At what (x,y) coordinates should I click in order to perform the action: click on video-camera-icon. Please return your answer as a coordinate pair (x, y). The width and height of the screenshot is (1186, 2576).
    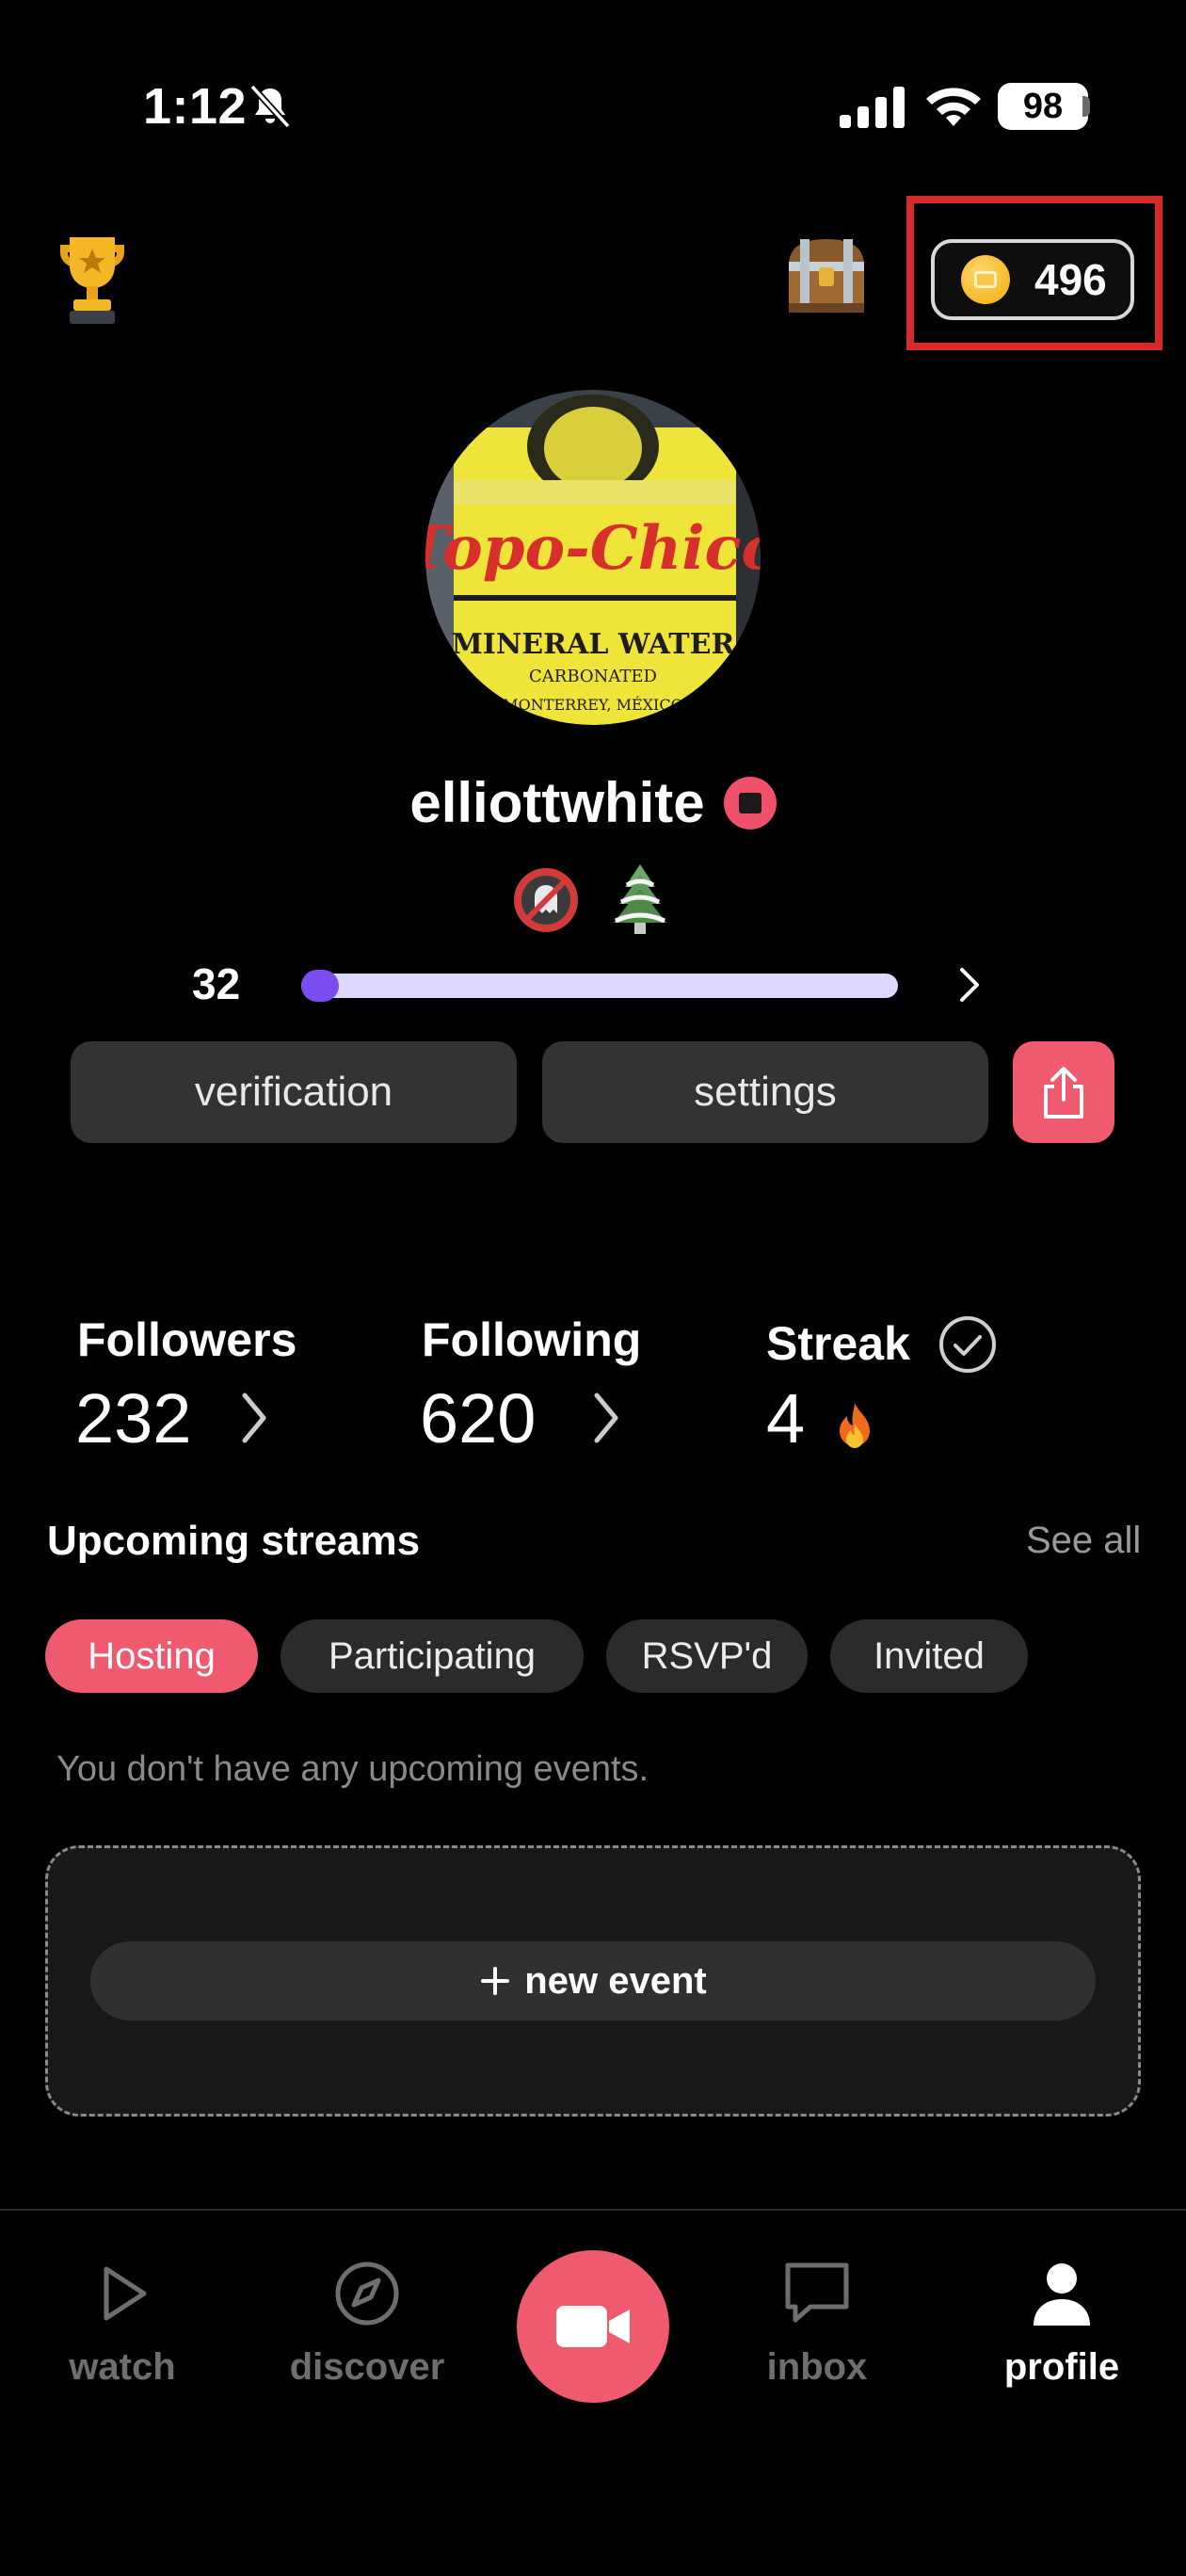
    Looking at the image, I should click on (593, 2326).